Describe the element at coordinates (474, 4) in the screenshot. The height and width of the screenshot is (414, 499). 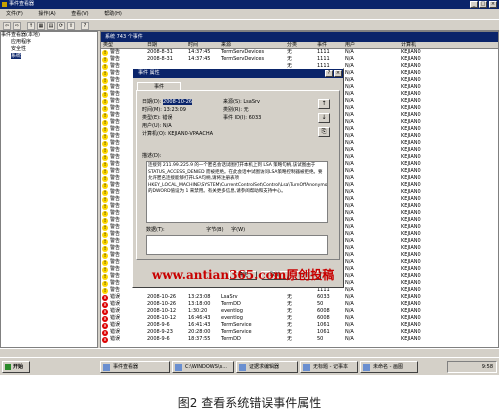
I see `minimize-button: _` at that location.